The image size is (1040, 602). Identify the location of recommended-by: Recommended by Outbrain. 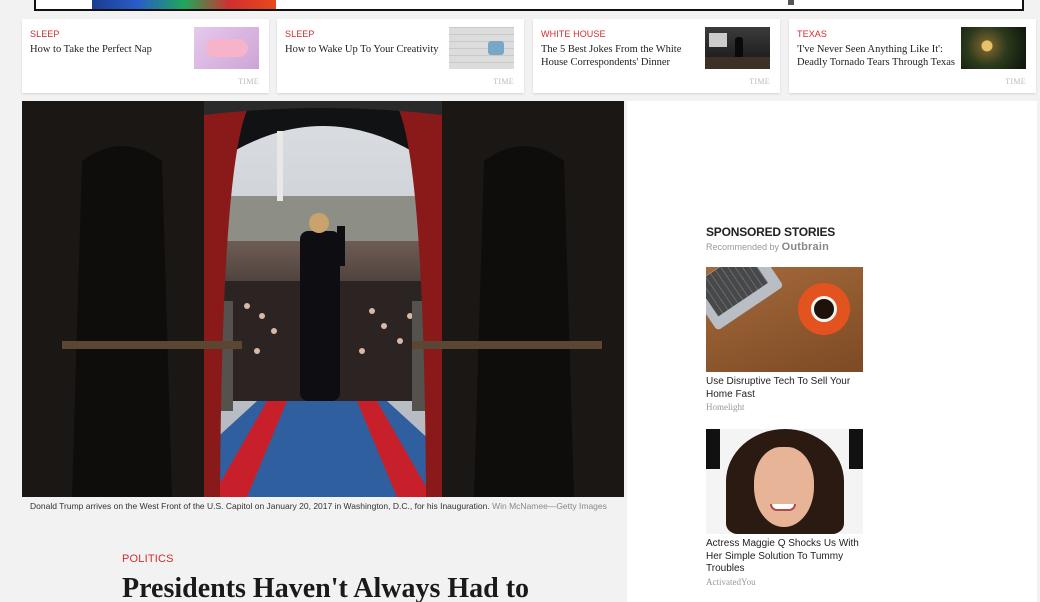
(767, 247).